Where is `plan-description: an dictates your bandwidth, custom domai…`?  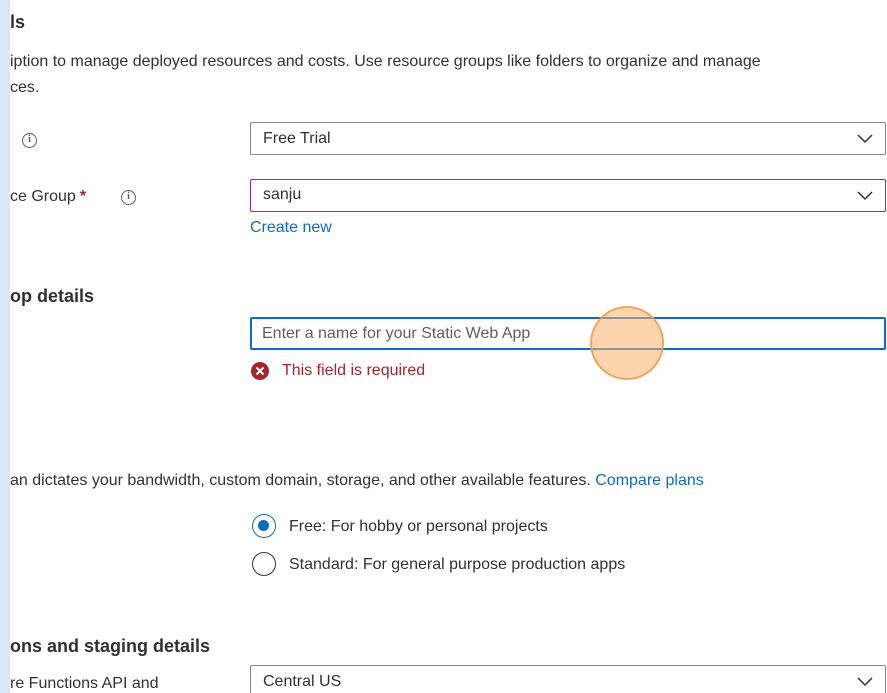 plan-description: an dictates your bandwidth, custom domai… is located at coordinates (357, 481).